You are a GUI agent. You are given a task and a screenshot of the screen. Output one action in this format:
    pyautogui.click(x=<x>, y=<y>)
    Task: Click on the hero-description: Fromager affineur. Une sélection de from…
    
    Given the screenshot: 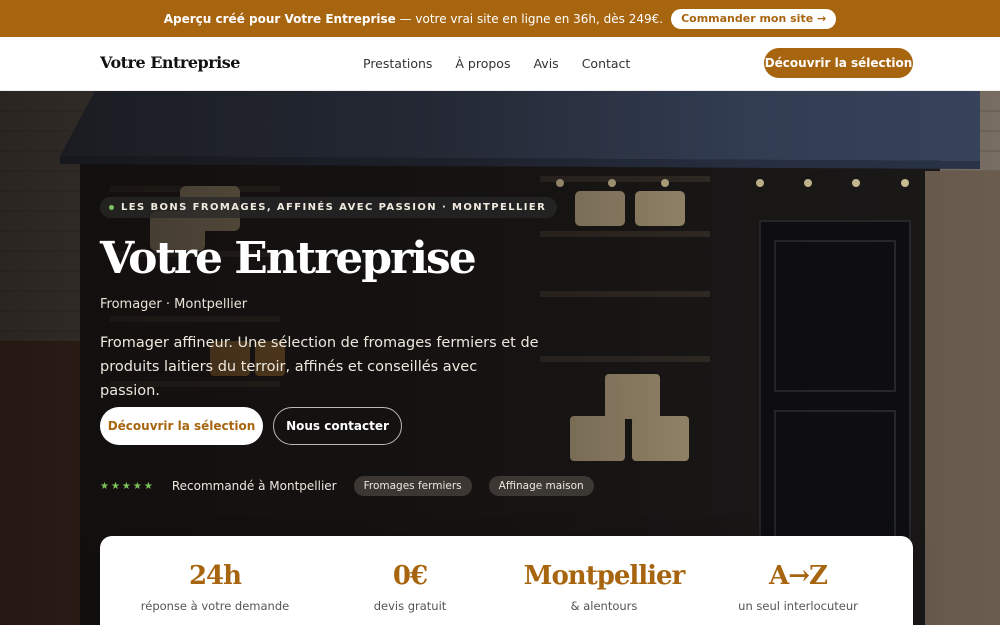 What is the action you would take?
    pyautogui.click(x=319, y=367)
    